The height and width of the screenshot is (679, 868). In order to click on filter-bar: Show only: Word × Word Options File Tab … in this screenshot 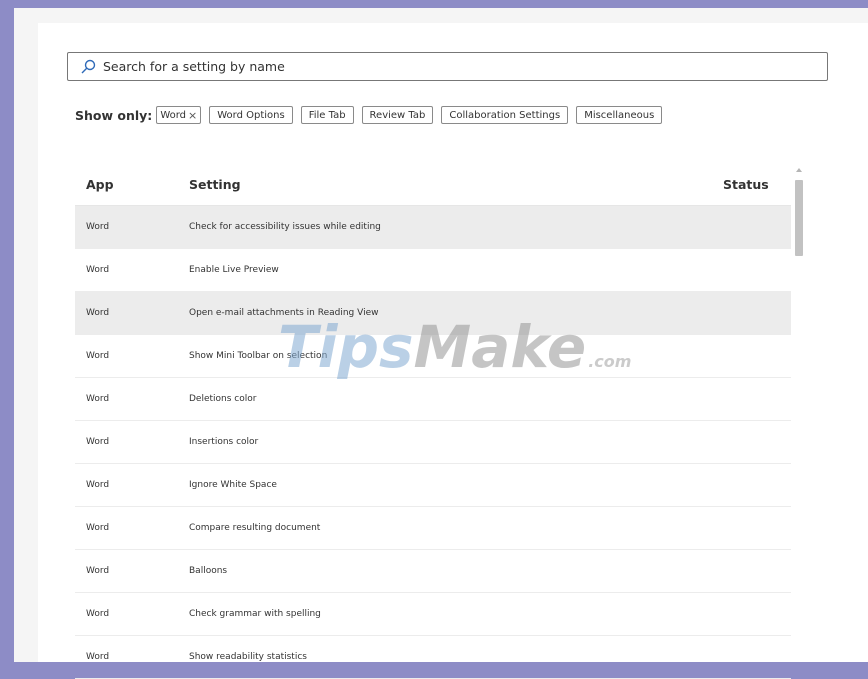, I will do `click(372, 115)`.